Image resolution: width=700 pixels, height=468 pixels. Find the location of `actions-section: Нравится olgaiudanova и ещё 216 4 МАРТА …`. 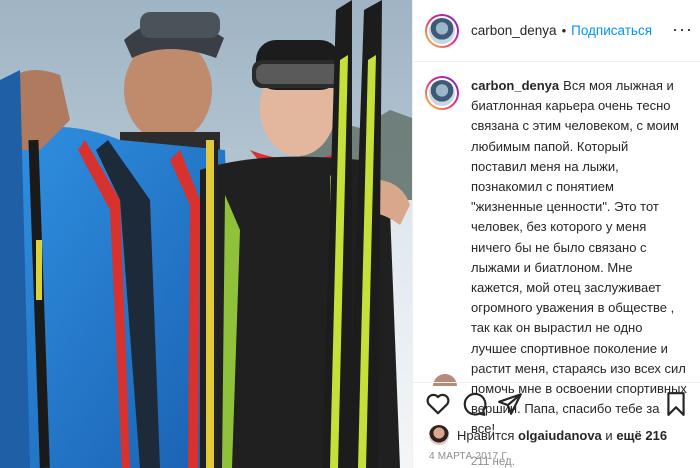

actions-section: Нравится olgaiudanova и ещё 216 4 МАРТА … is located at coordinates (556, 425).